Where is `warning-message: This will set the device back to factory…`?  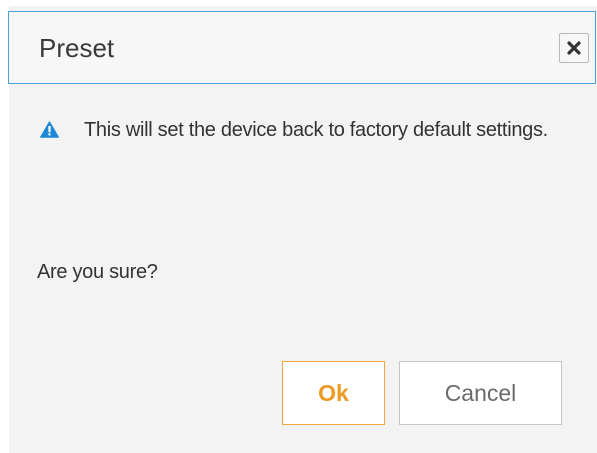 warning-message: This will set the device back to factory… is located at coordinates (316, 130).